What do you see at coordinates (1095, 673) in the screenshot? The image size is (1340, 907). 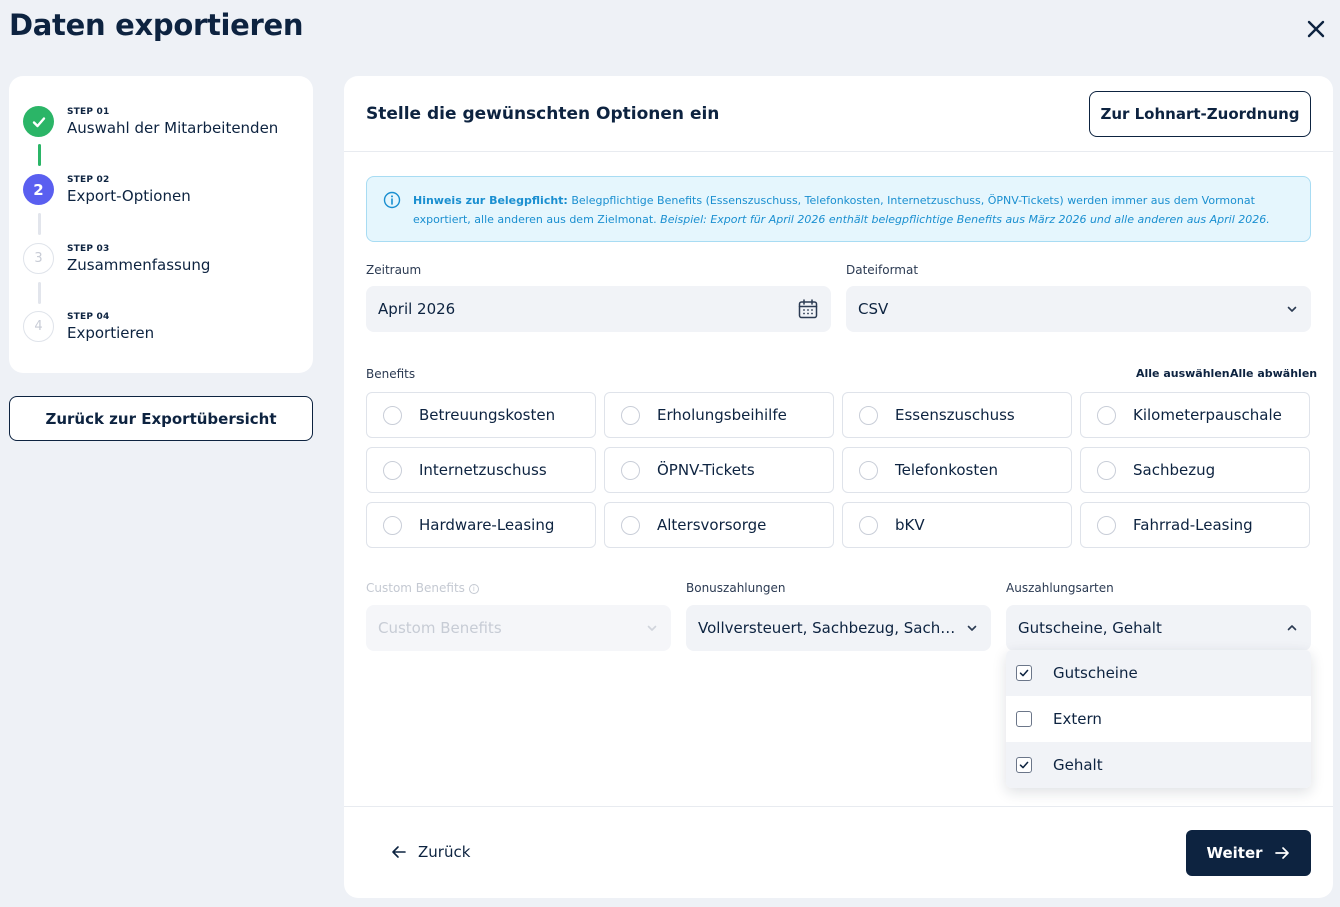 I see `option-label: Gutscheine` at bounding box center [1095, 673].